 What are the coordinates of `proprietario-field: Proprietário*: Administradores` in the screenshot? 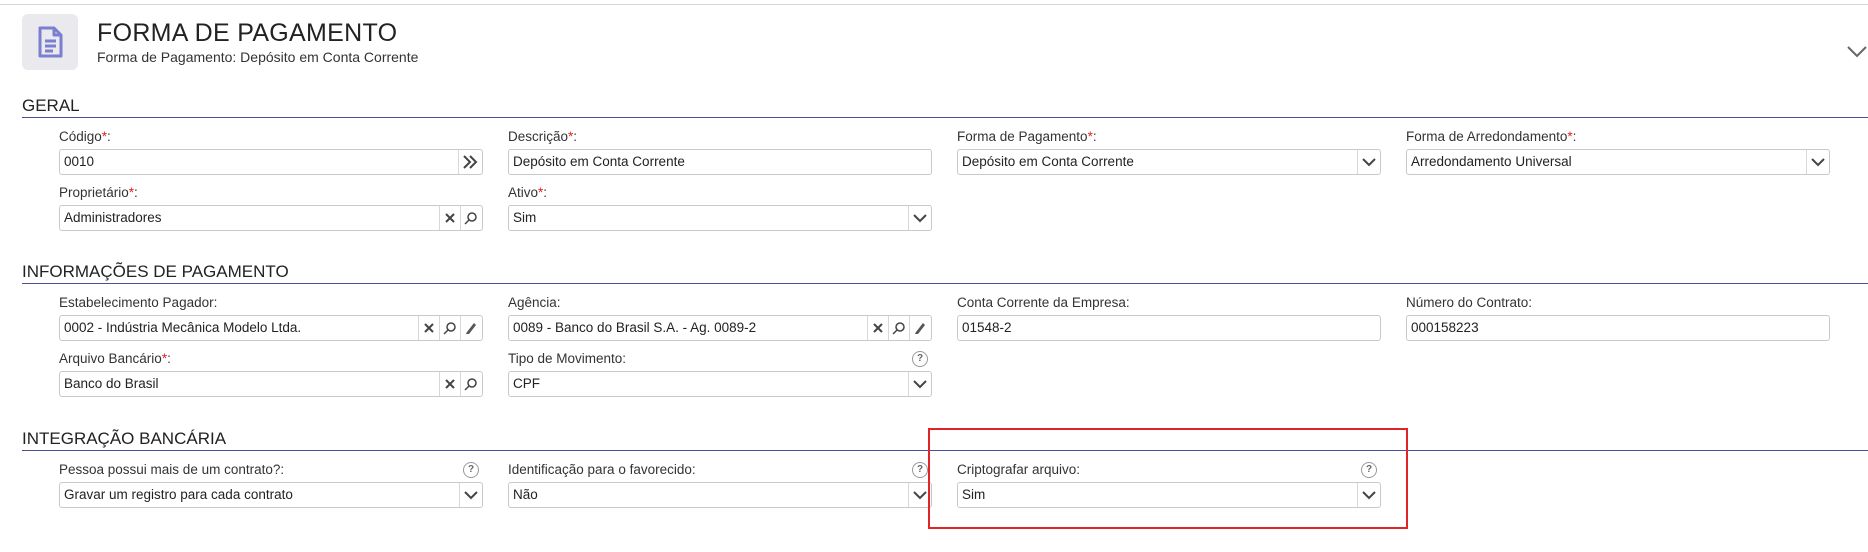 It's located at (272, 207).